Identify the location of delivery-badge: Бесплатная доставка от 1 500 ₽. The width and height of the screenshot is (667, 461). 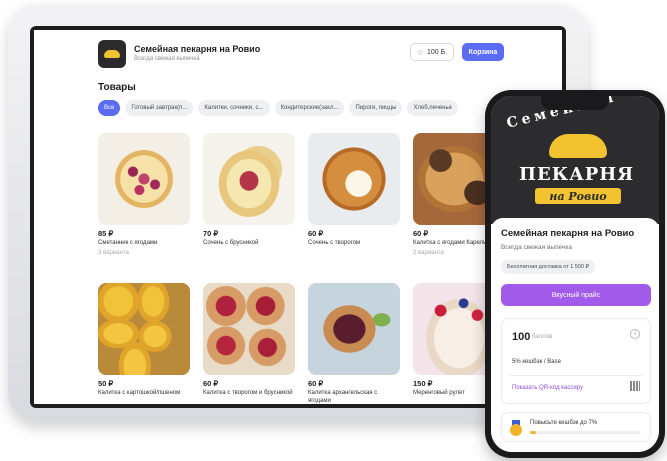
(548, 267).